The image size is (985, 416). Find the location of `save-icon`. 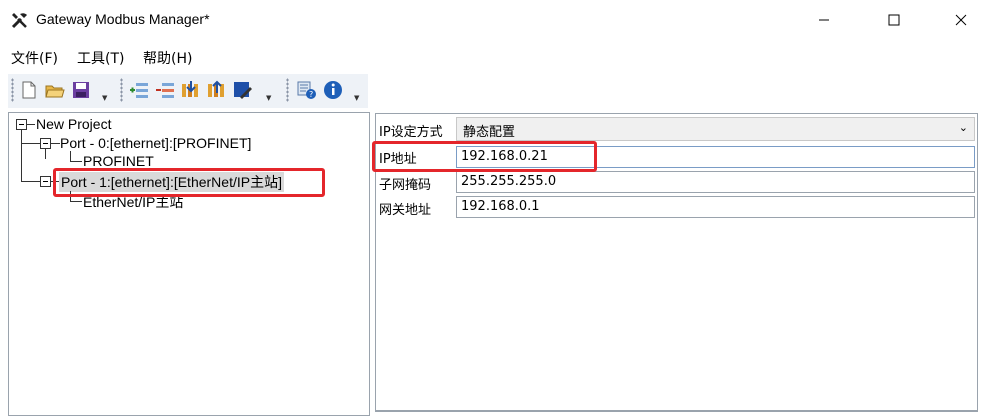

save-icon is located at coordinates (81, 90).